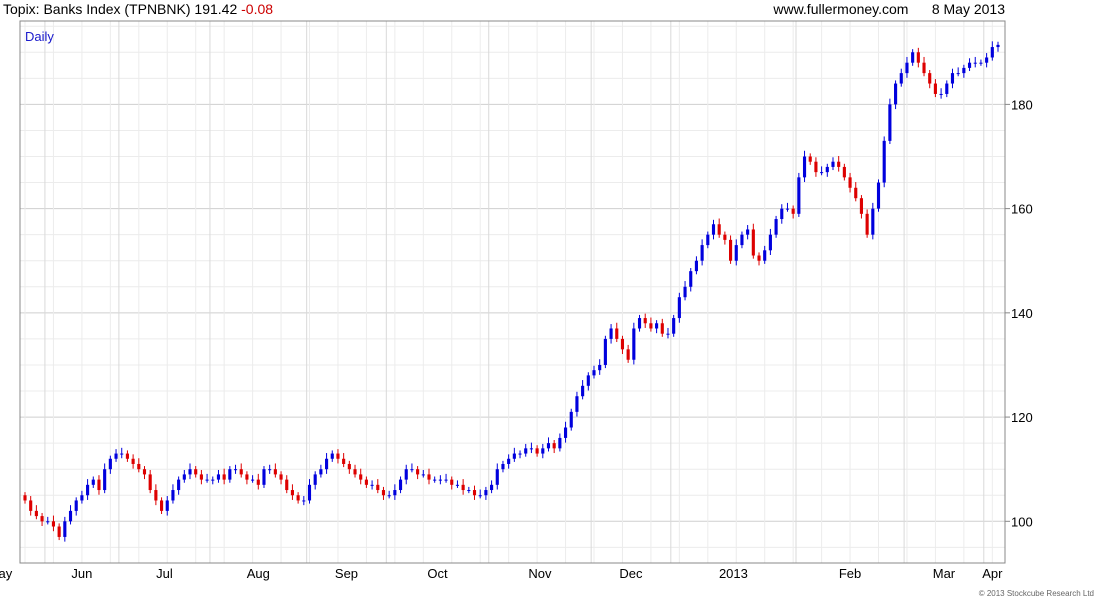  I want to click on x-tick-label: Mar, so click(944, 573).